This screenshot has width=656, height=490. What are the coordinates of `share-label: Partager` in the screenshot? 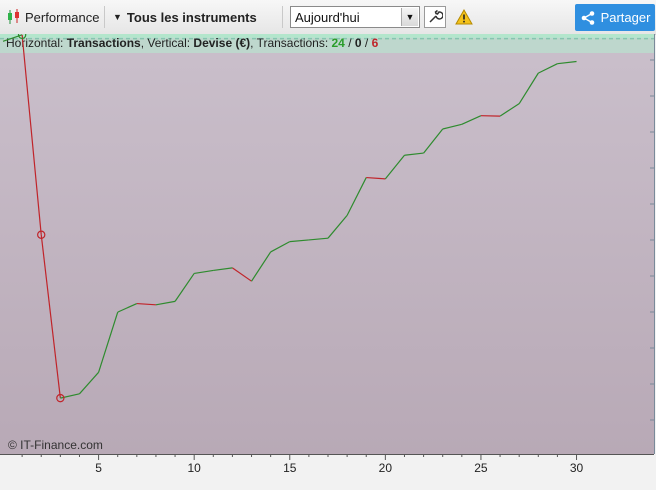 It's located at (626, 17).